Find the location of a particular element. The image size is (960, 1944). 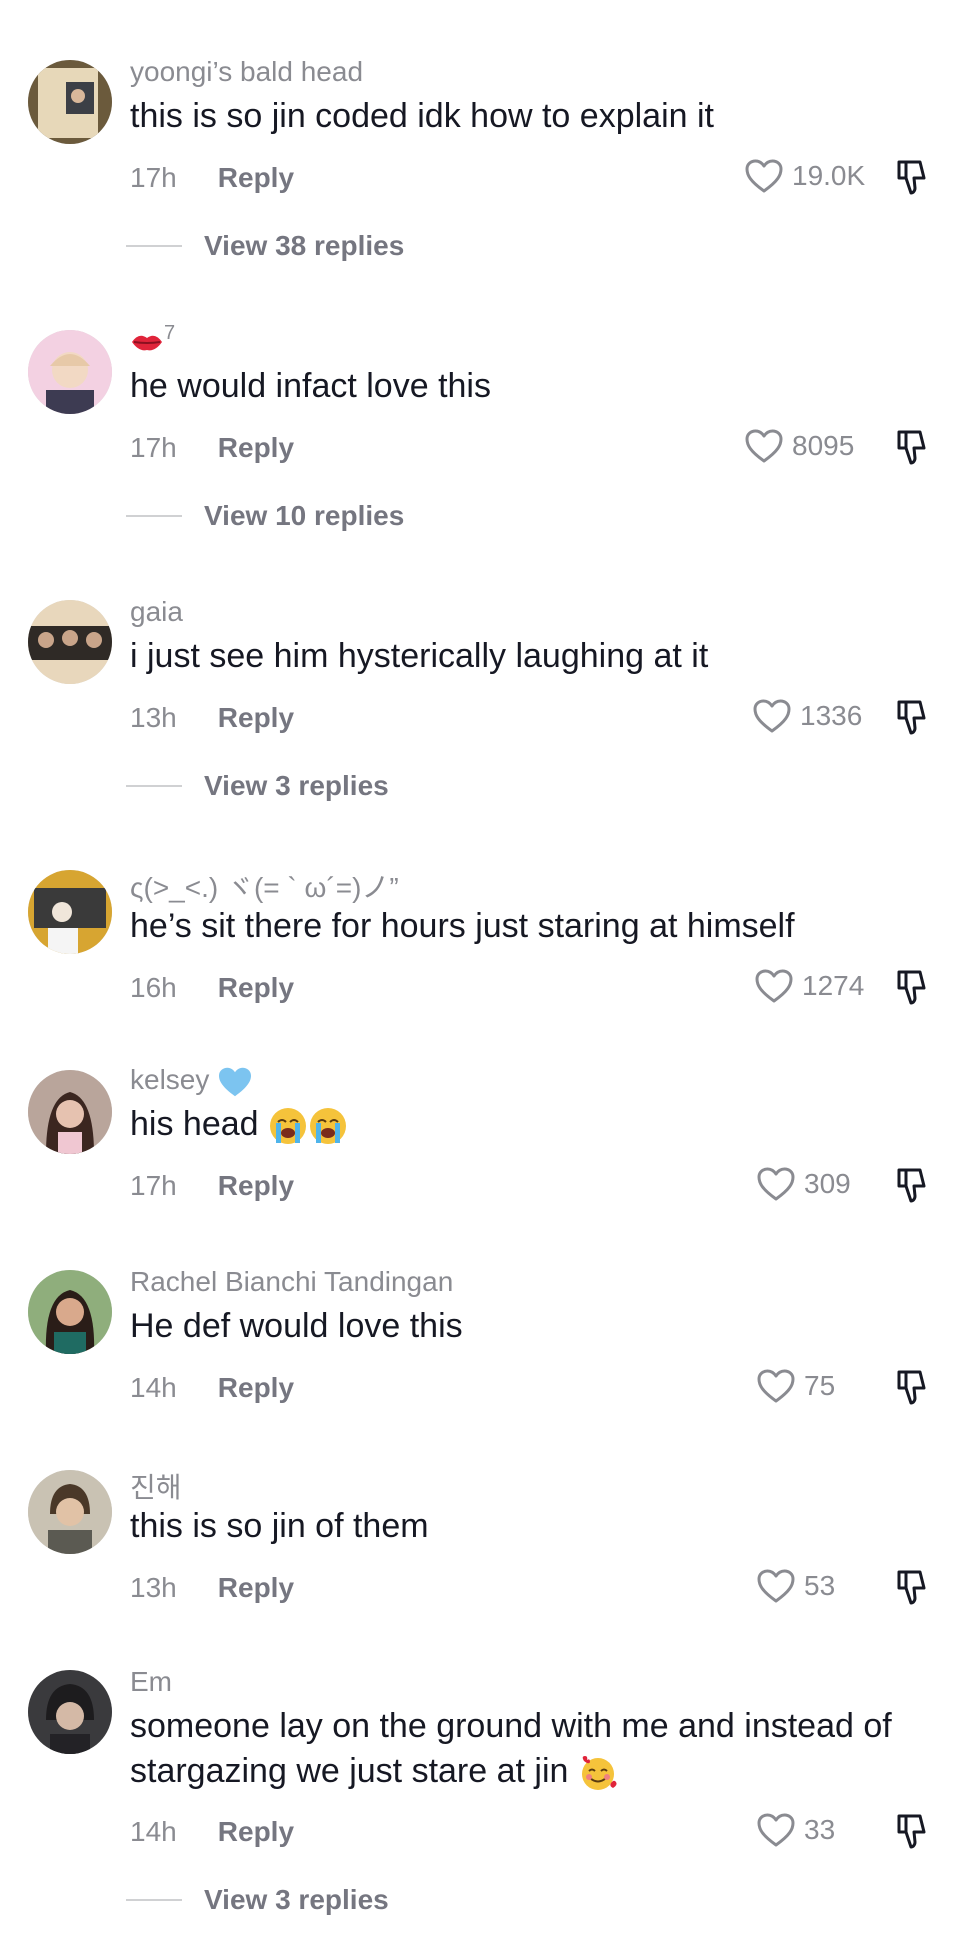

like-button: 33 is located at coordinates (795, 1830).